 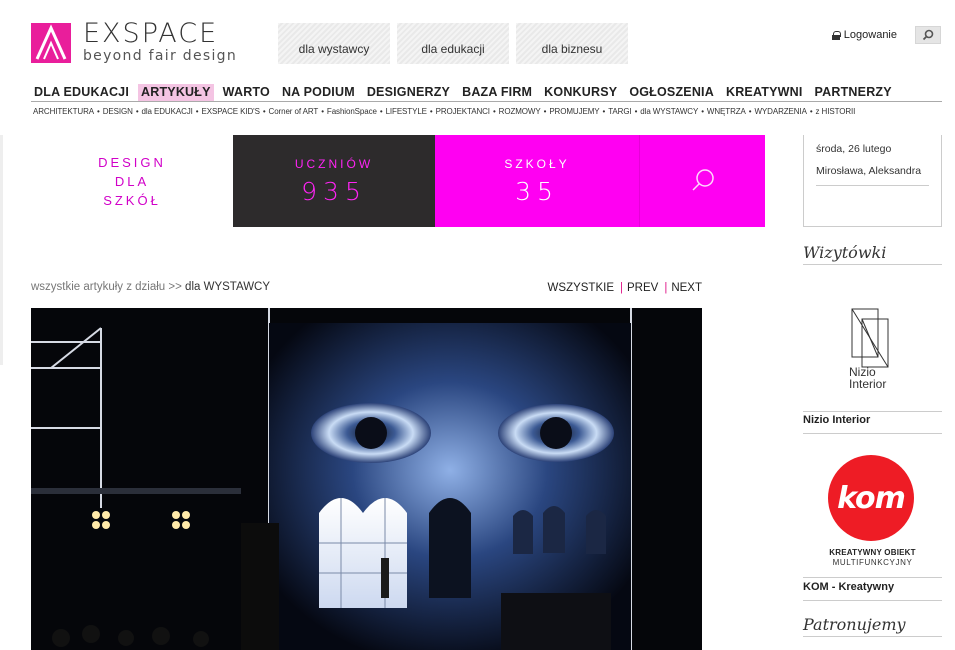 I want to click on subnav-promujemy: PROMUJEMY, so click(x=574, y=111).